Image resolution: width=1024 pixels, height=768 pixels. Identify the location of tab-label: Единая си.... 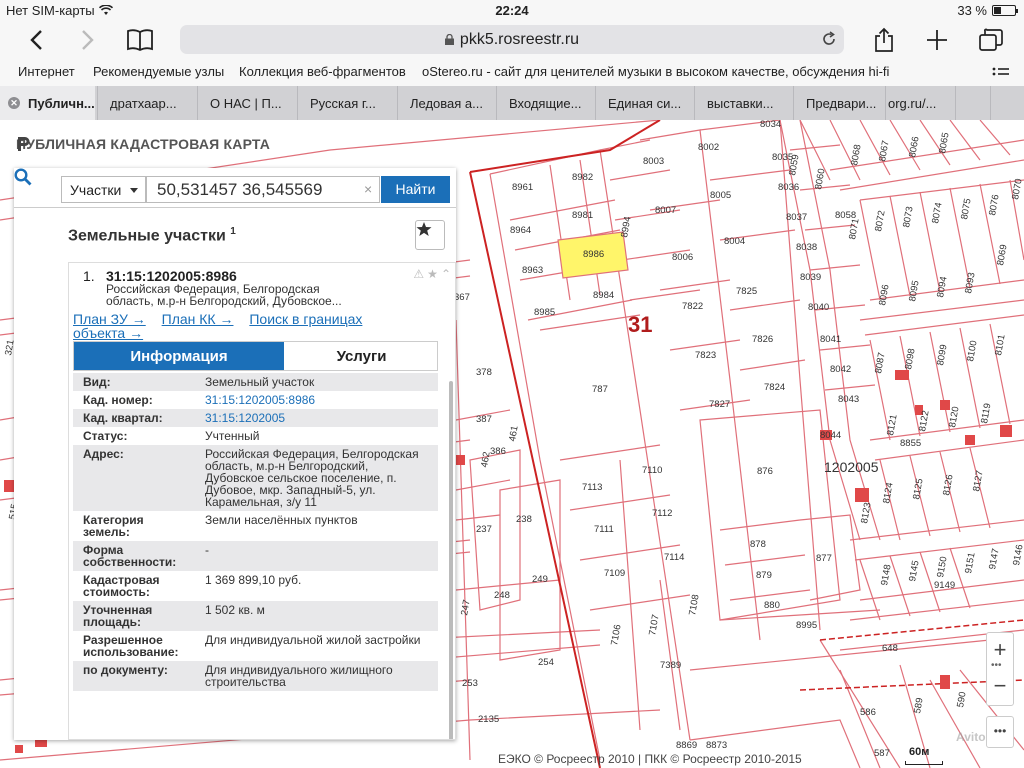
(645, 103).